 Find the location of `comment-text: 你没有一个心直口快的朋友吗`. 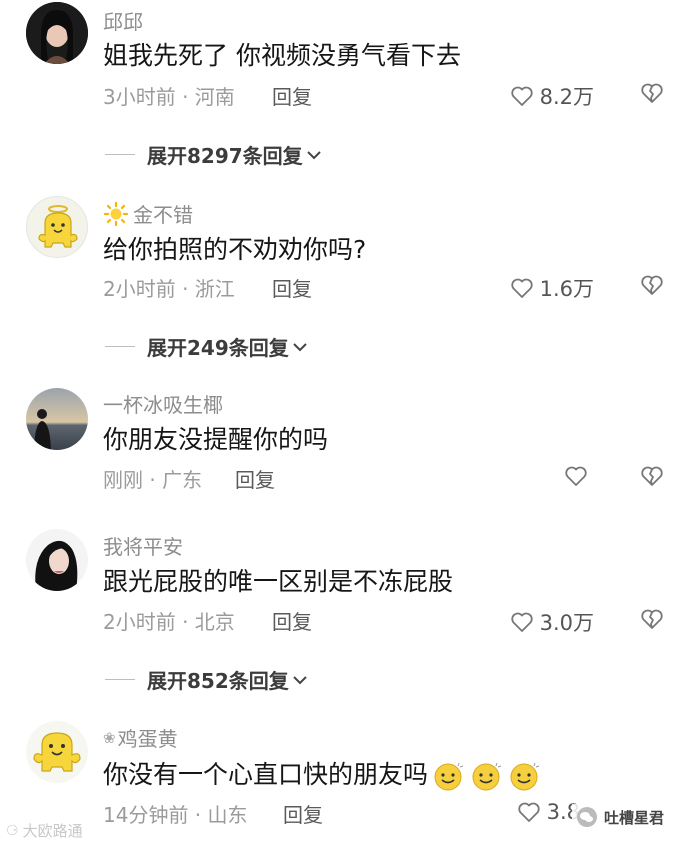

comment-text: 你没有一个心直口快的朋友吗 is located at coordinates (321, 773).